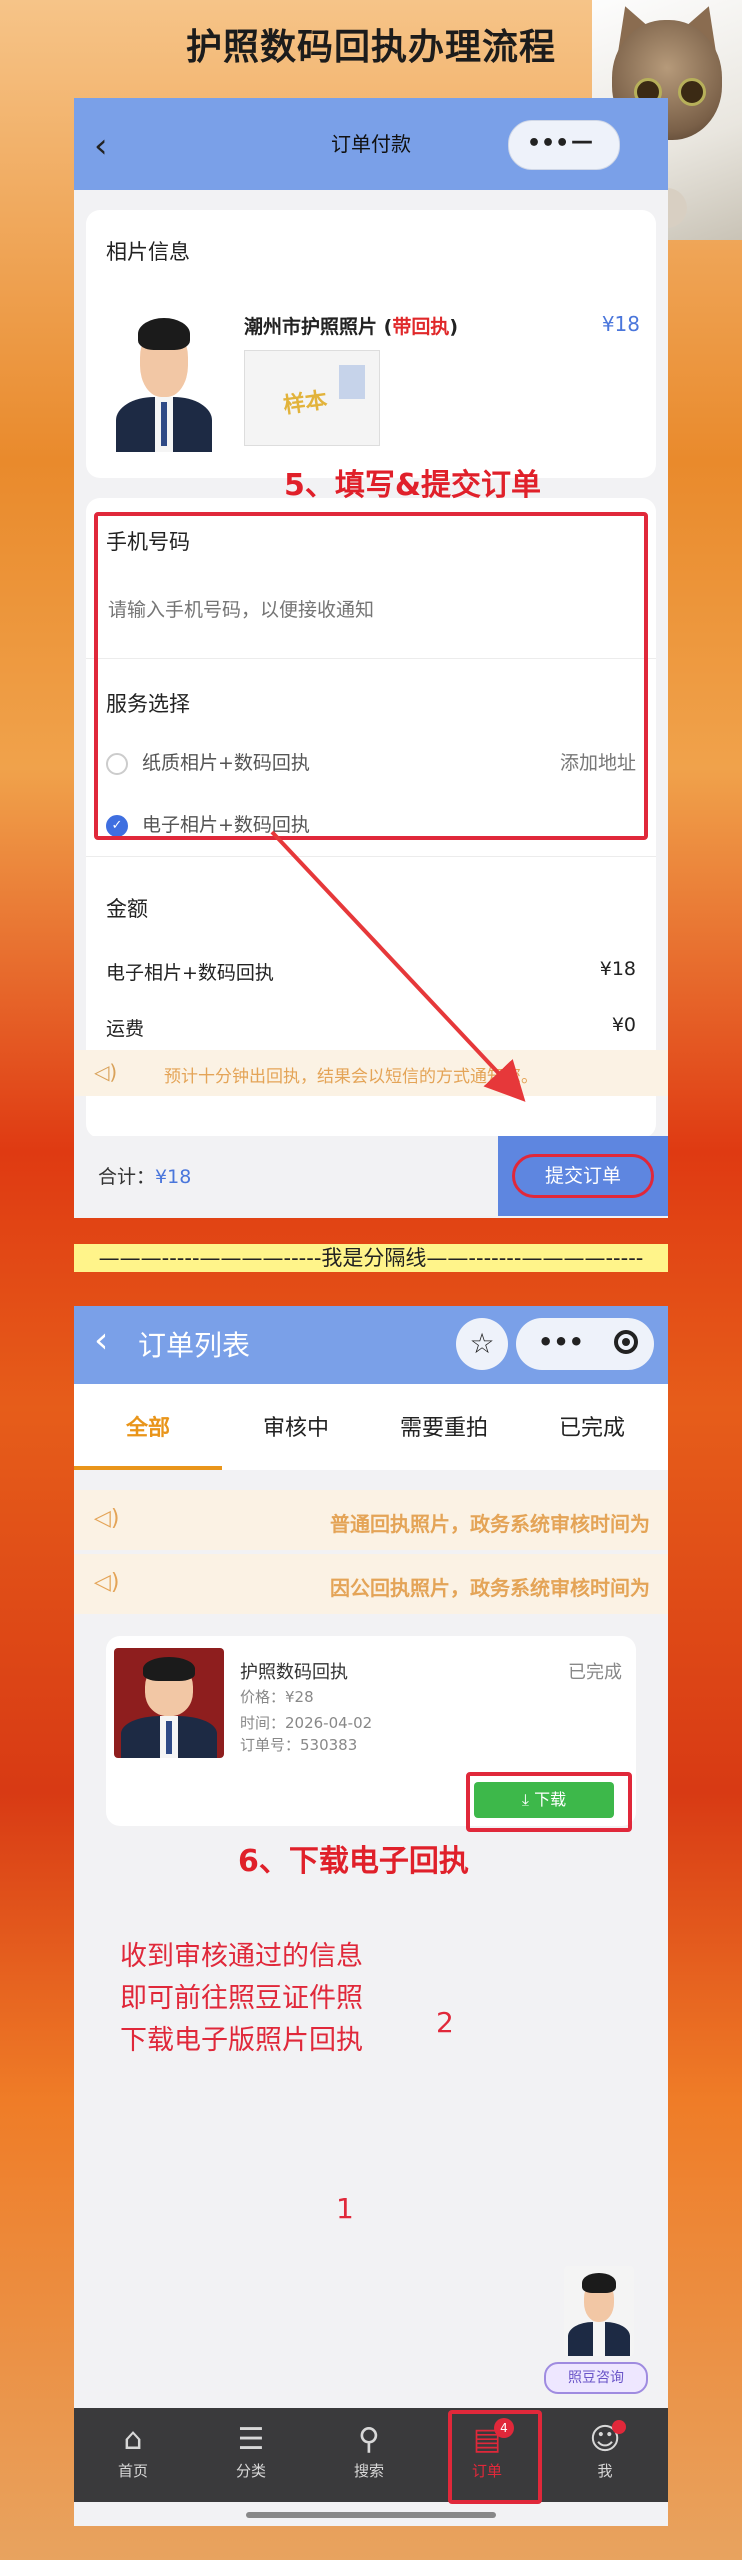  What do you see at coordinates (445, 2022) in the screenshot?
I see `step-number-2: 2` at bounding box center [445, 2022].